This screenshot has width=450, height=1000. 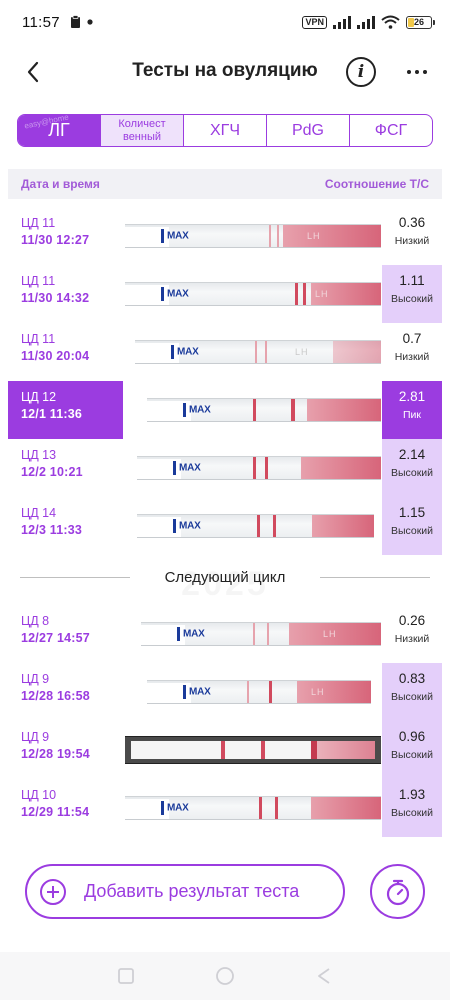 What do you see at coordinates (53, 891) in the screenshot?
I see `plus-circle-icon` at bounding box center [53, 891].